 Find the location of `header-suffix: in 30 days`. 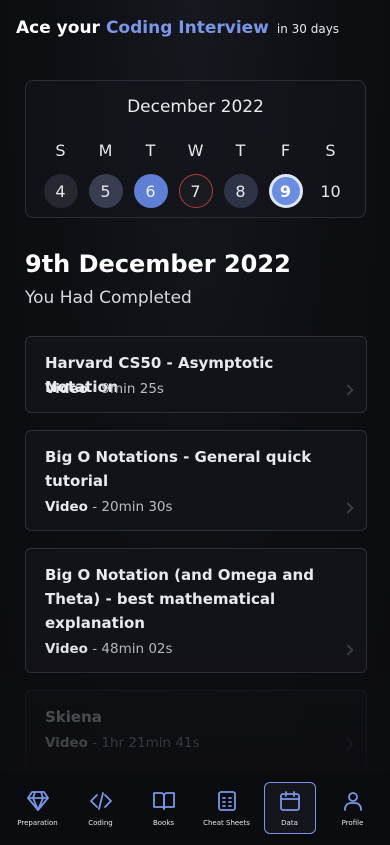

header-suffix: in 30 days is located at coordinates (308, 29).